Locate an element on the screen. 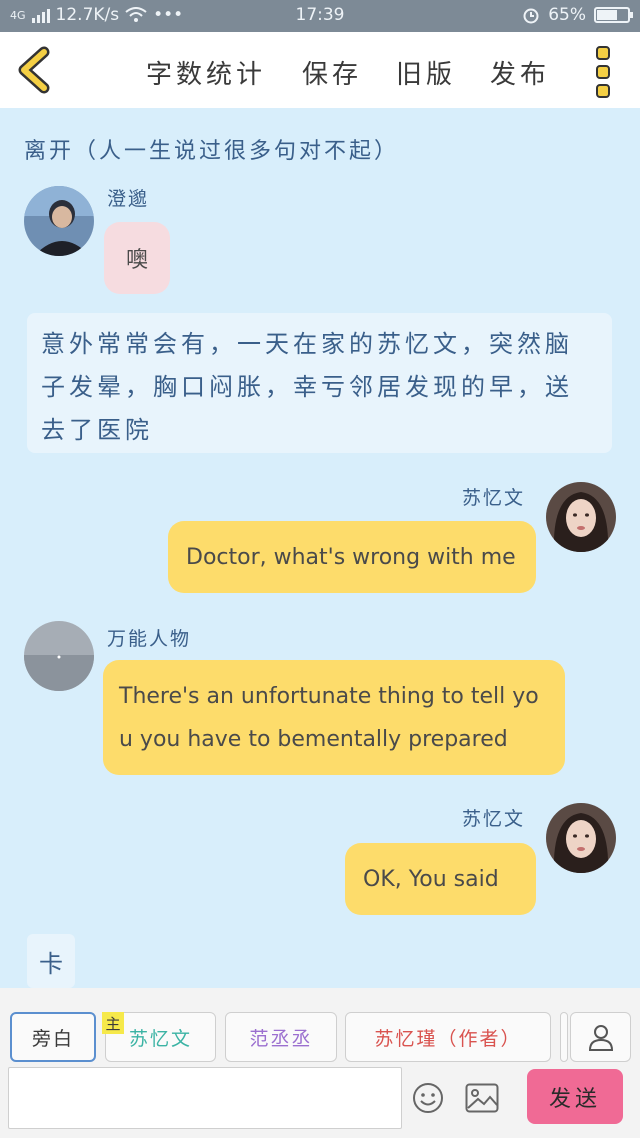 This screenshot has width=640, height=1138. battery-icon is located at coordinates (613, 15).